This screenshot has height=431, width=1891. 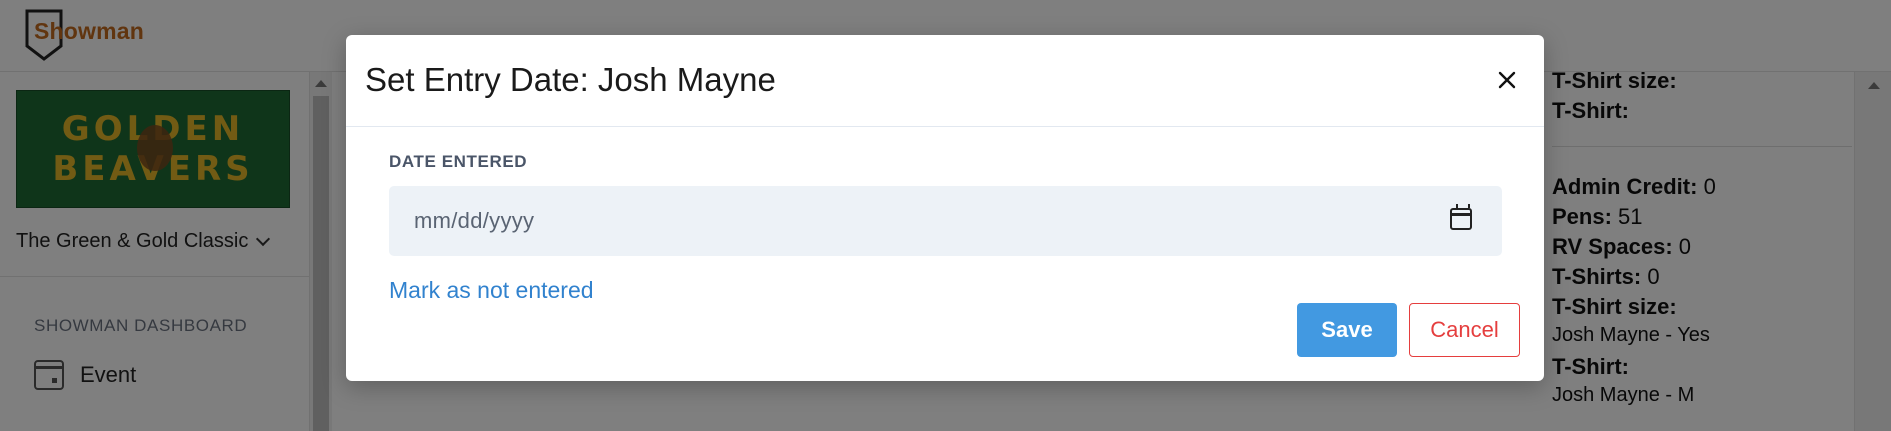 What do you see at coordinates (491, 290) in the screenshot?
I see `mark-not-entered-link: Mark as not entered` at bounding box center [491, 290].